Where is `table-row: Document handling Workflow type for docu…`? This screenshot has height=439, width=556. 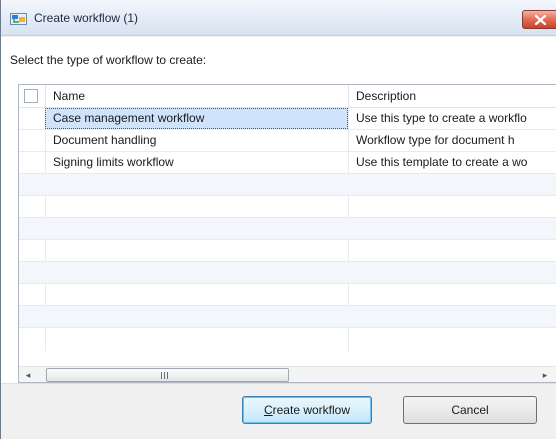 table-row: Document handling Workflow type for docu… is located at coordinates (287, 141).